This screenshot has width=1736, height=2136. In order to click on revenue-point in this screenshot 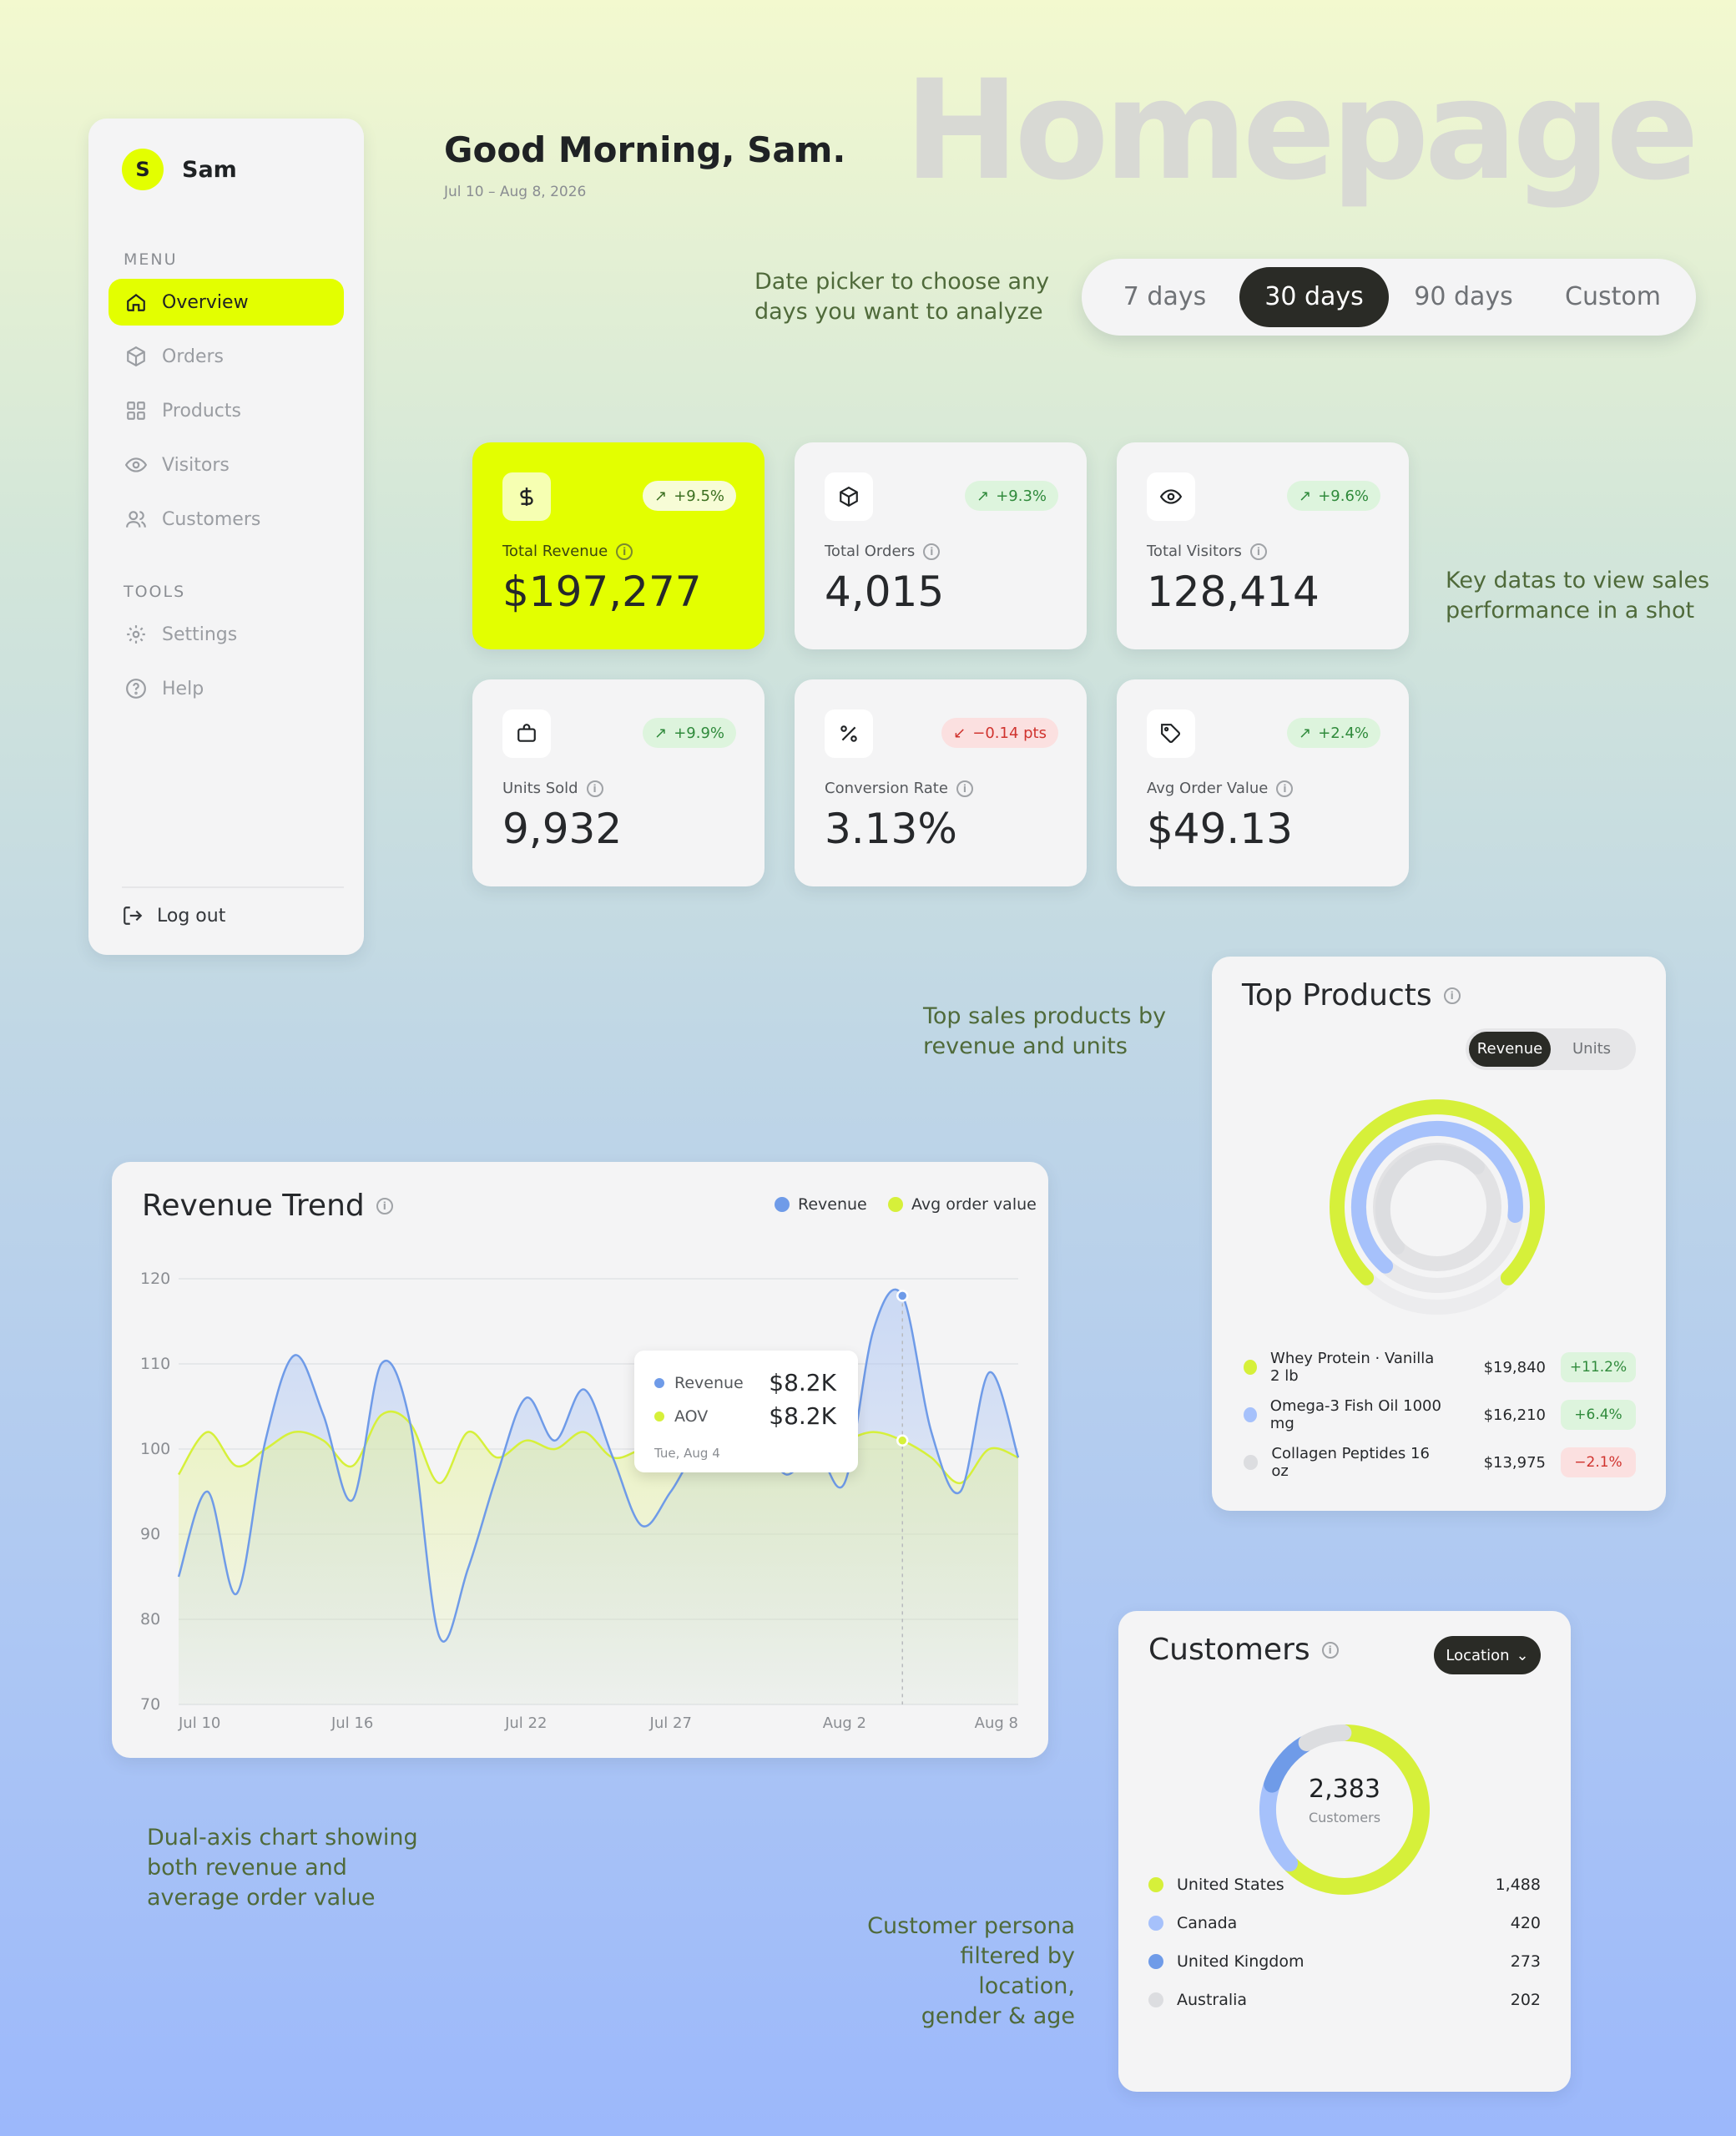, I will do `click(902, 1296)`.